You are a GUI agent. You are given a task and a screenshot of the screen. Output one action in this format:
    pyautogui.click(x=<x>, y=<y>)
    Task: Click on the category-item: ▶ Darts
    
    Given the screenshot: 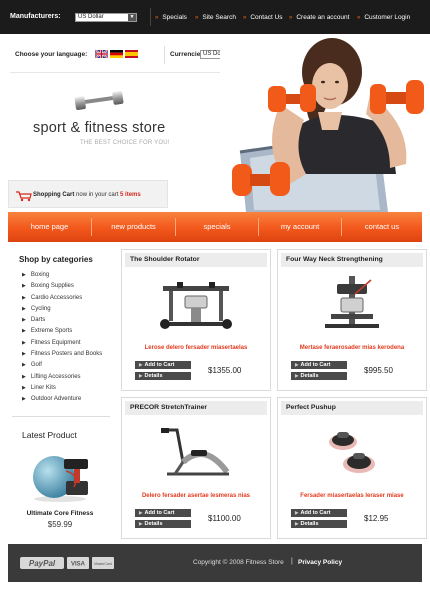 What is the action you would take?
    pyautogui.click(x=62, y=322)
    